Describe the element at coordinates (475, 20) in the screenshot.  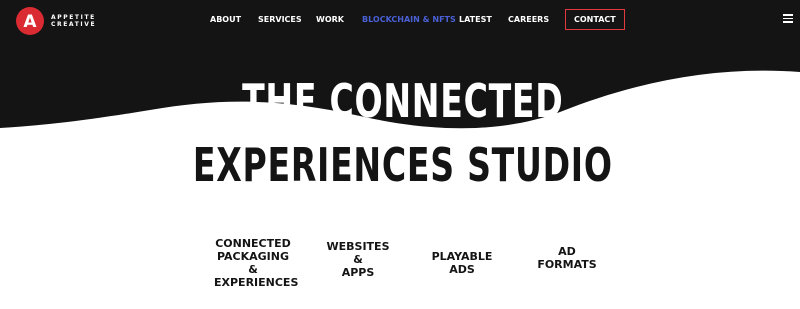
I see `nav-item-latest: LATEST` at that location.